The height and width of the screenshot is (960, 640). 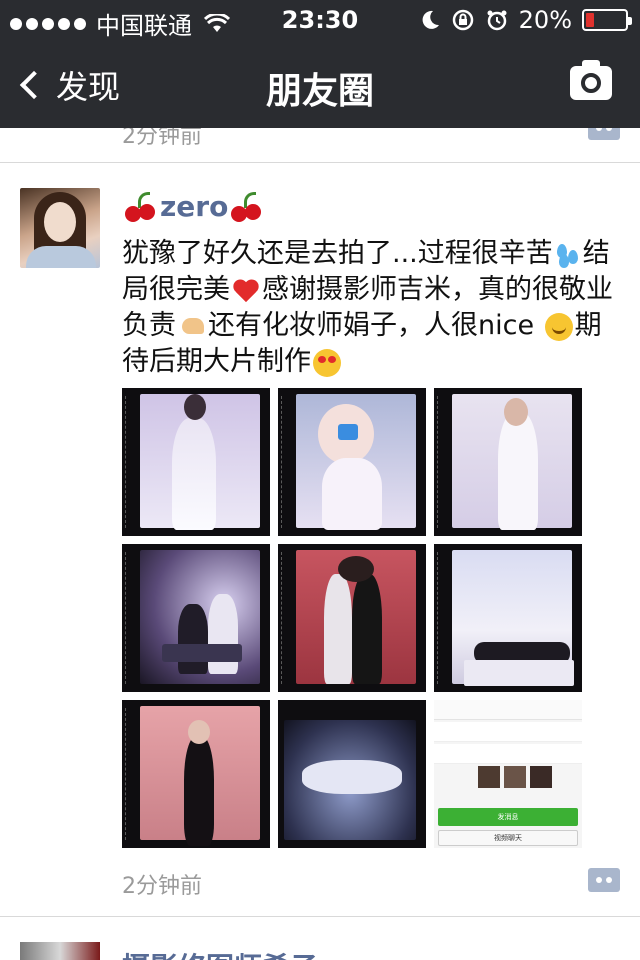 I want to click on moon-icon, so click(x=430, y=19).